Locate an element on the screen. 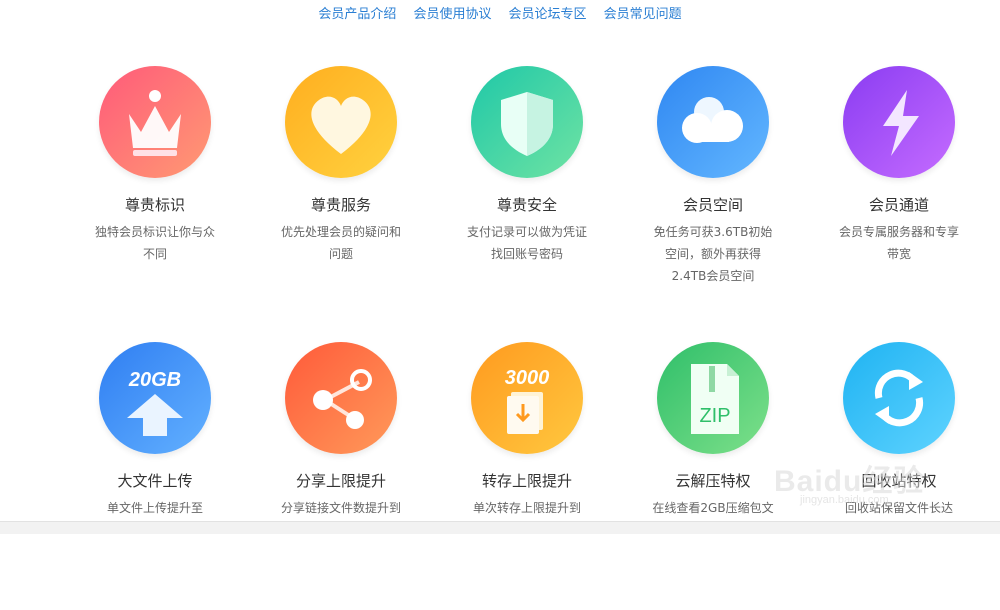 The height and width of the screenshot is (610, 1000). feature-desc-line: 在线查看2GB压缩包文 is located at coordinates (713, 508).